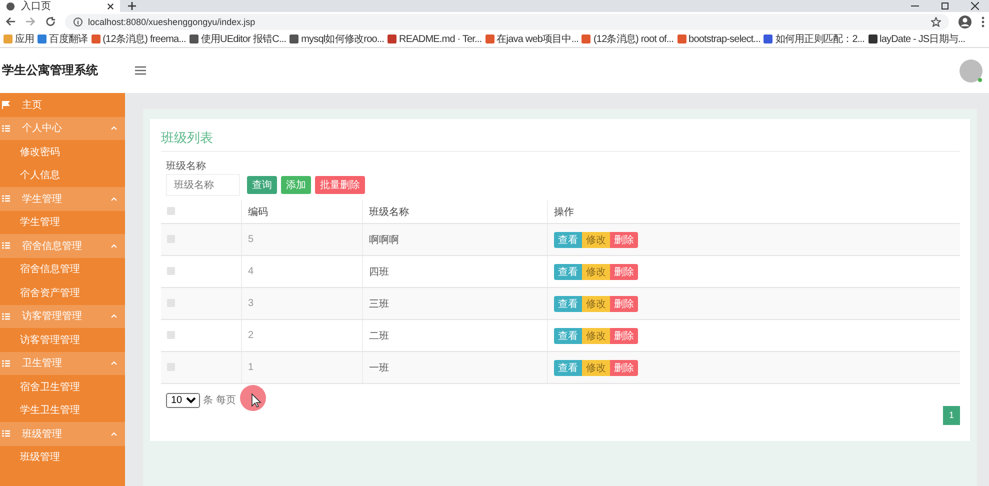  Describe the element at coordinates (951, 415) in the screenshot. I see `page-button: 1` at that location.